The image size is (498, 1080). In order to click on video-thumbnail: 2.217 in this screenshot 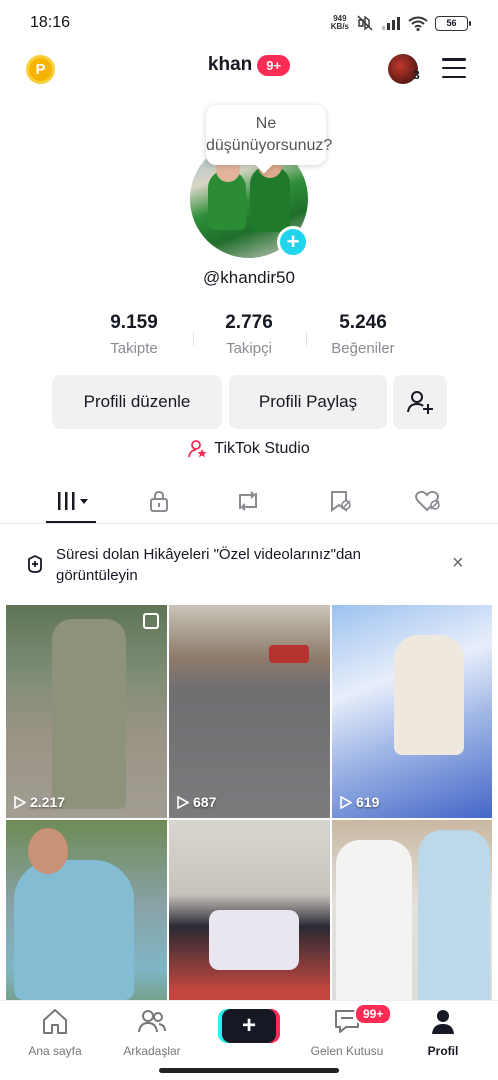, I will do `click(86, 711)`.